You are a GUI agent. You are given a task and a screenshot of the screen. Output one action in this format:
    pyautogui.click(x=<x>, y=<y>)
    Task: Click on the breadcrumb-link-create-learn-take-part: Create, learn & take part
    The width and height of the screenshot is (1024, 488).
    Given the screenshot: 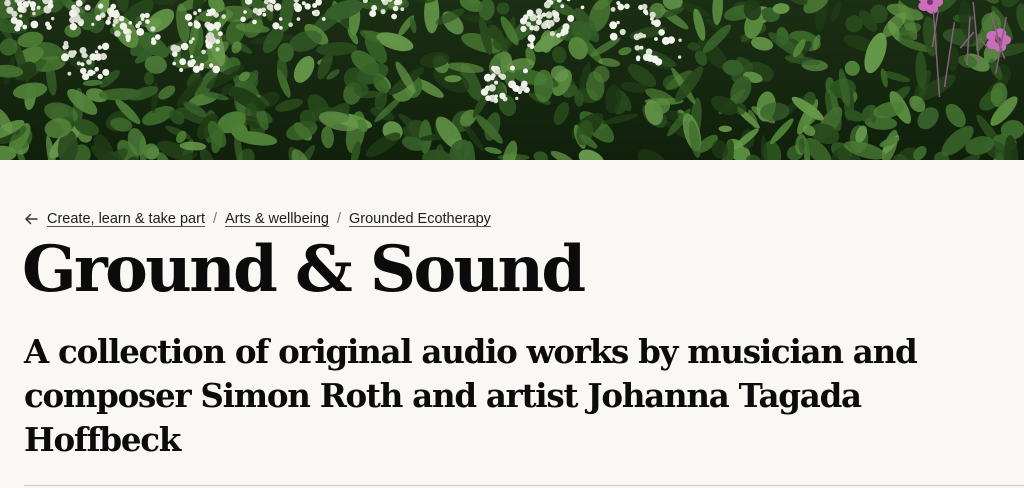 What is the action you would take?
    pyautogui.click(x=126, y=219)
    